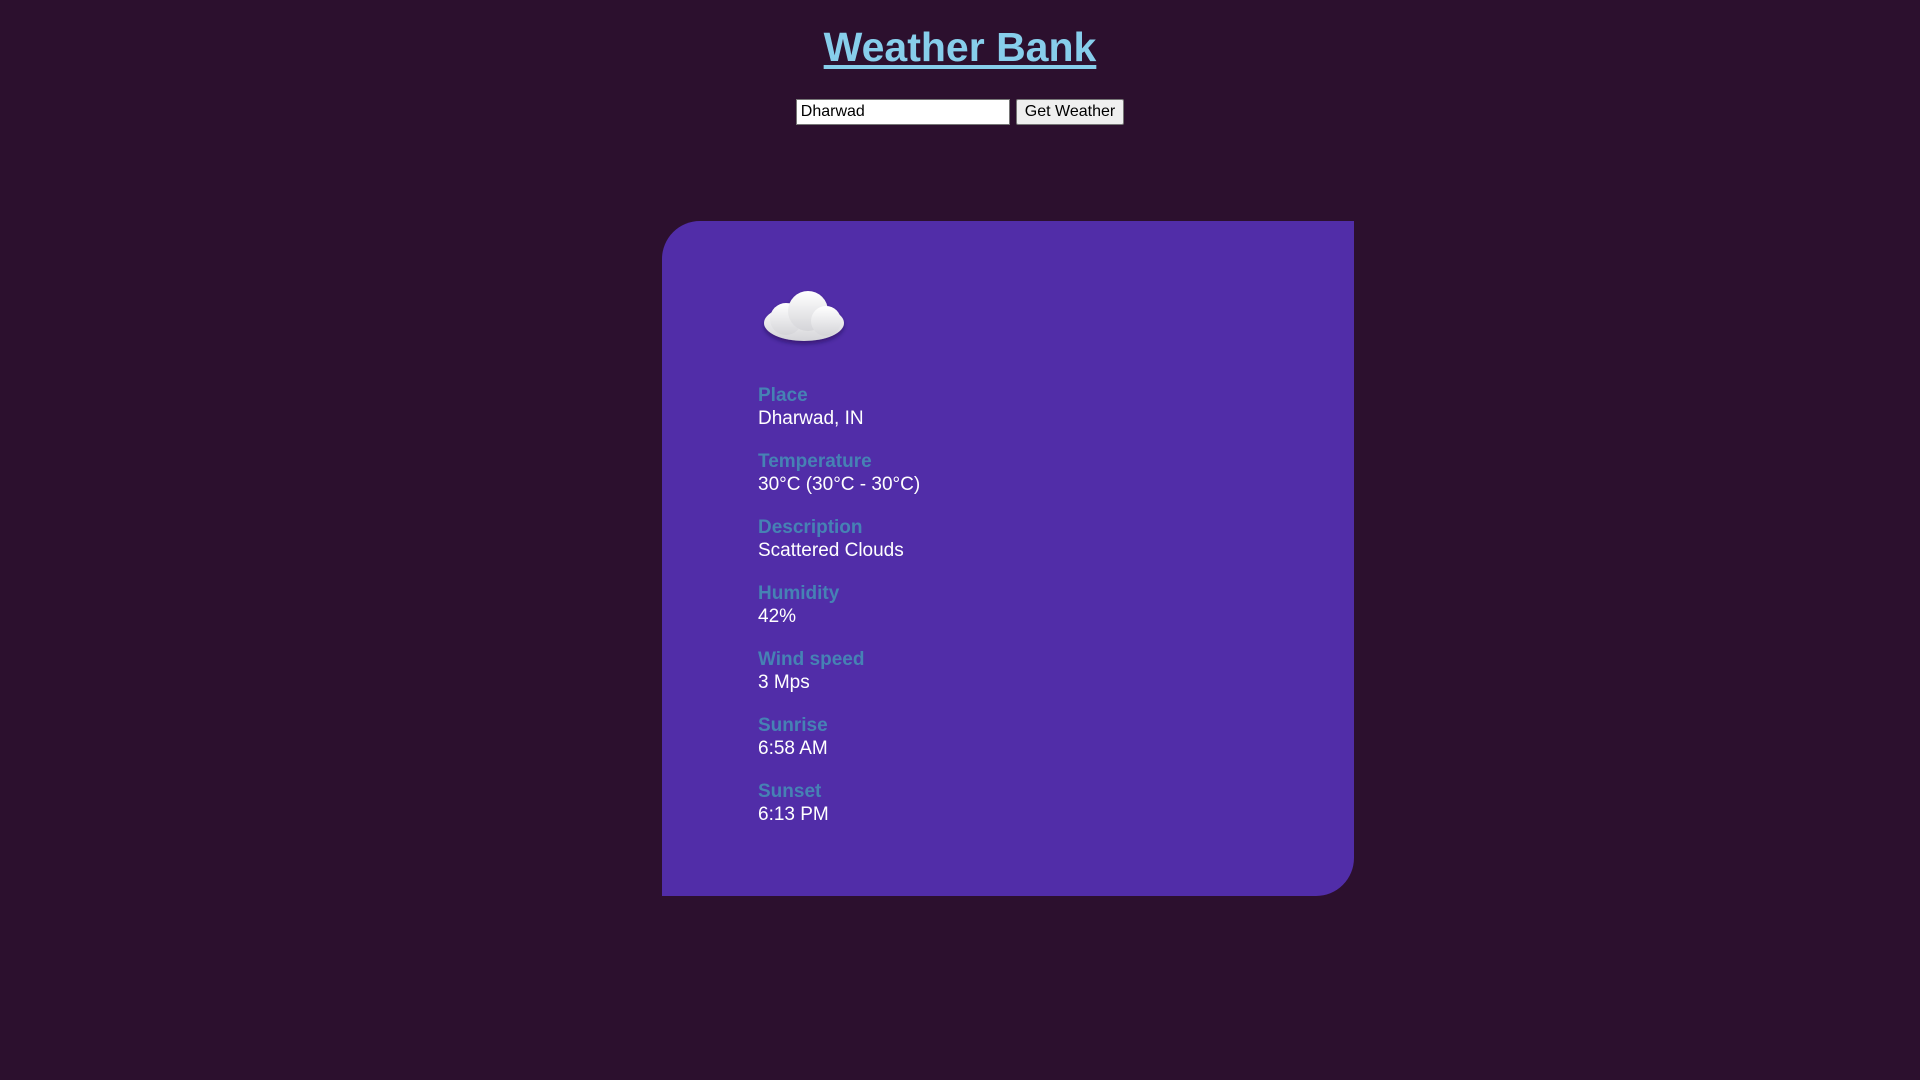 The width and height of the screenshot is (1920, 1080). Describe the element at coordinates (790, 791) in the screenshot. I see `sunset-label: Sunset` at that location.